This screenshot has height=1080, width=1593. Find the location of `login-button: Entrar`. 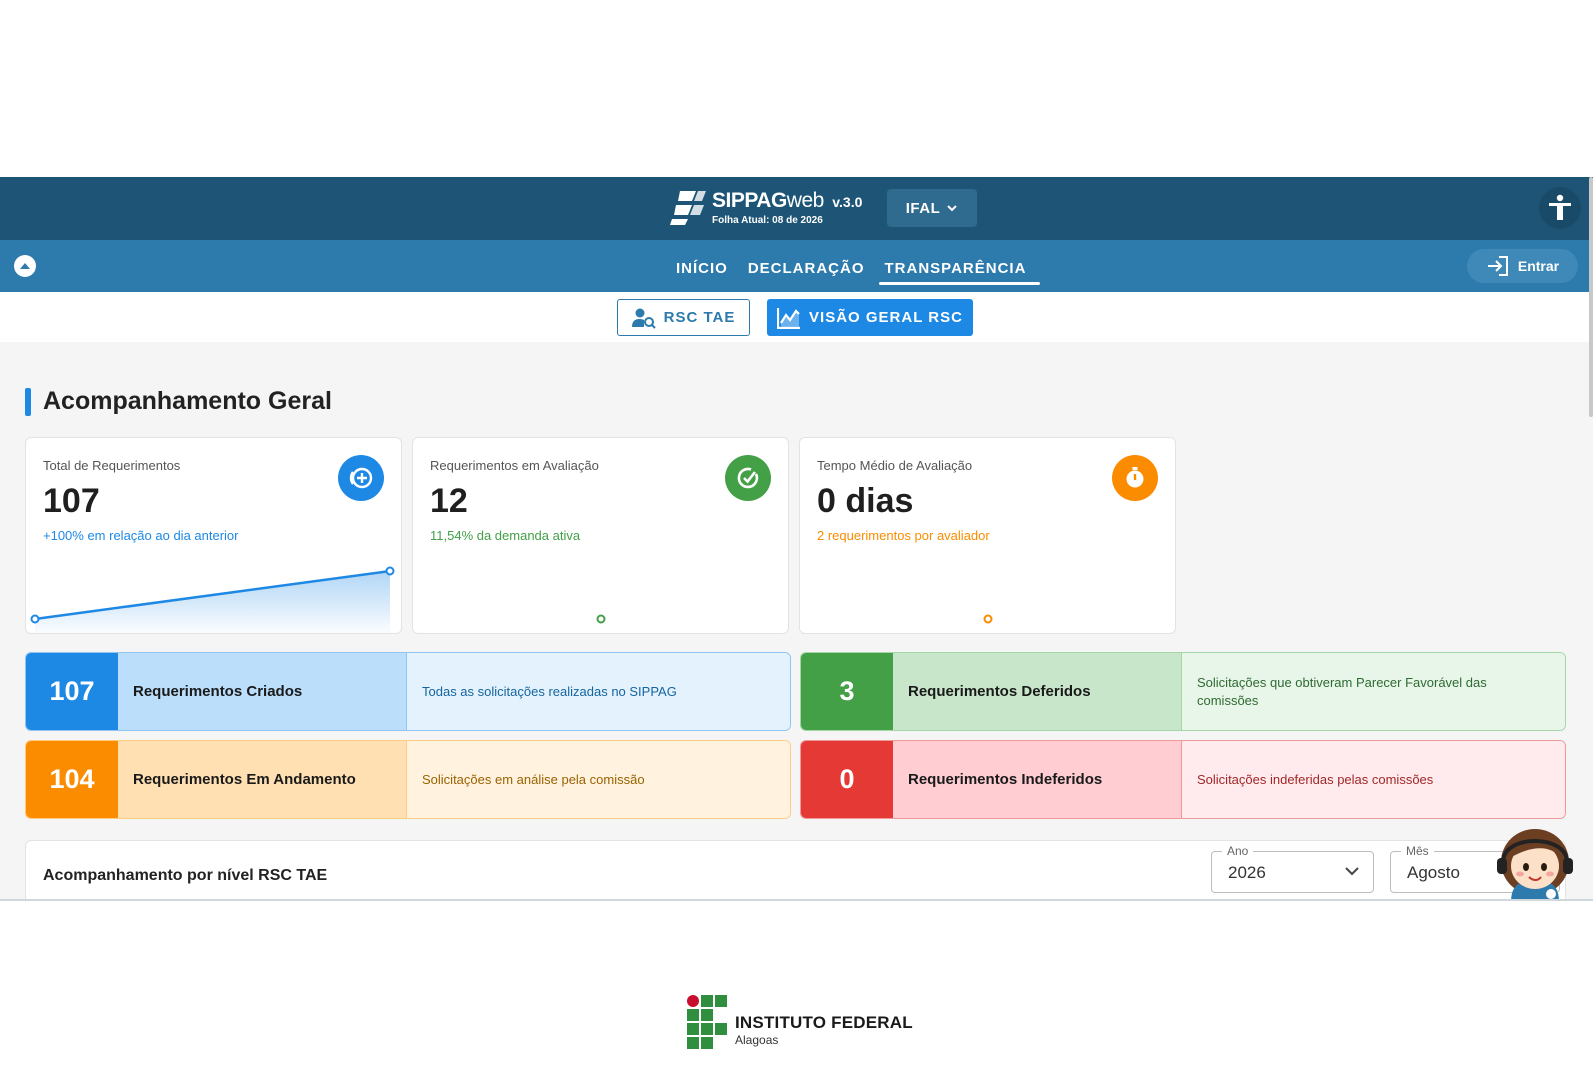

login-button: Entrar is located at coordinates (1522, 266).